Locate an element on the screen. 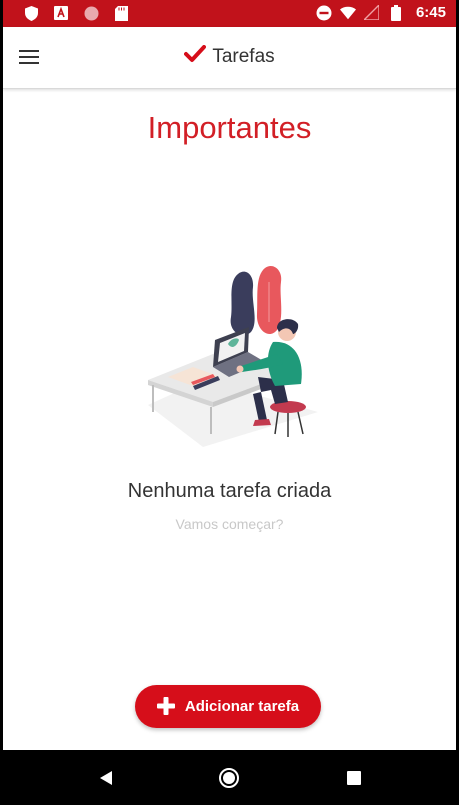  checkmark-icon is located at coordinates (195, 56).